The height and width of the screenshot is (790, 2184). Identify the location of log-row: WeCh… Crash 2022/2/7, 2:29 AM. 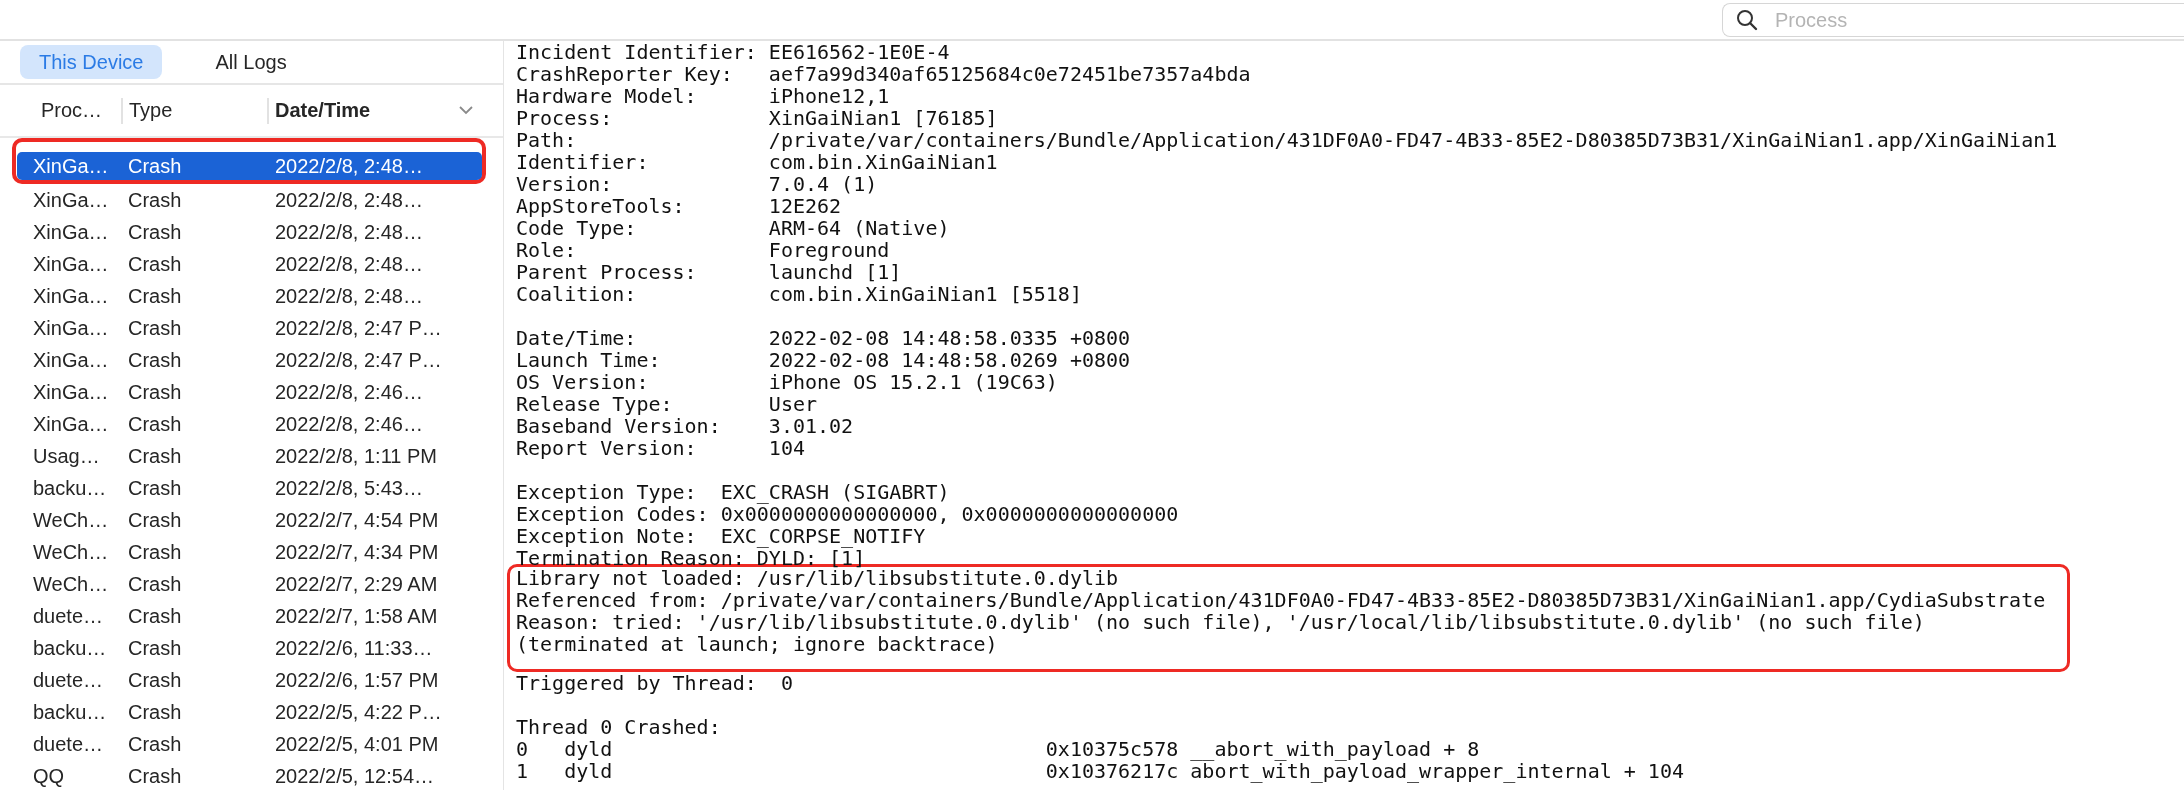
(249, 584).